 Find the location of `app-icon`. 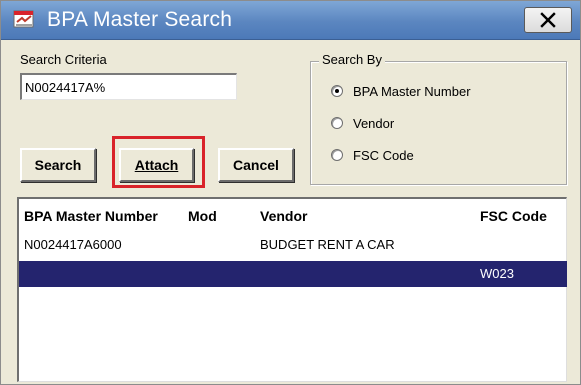

app-icon is located at coordinates (23, 19).